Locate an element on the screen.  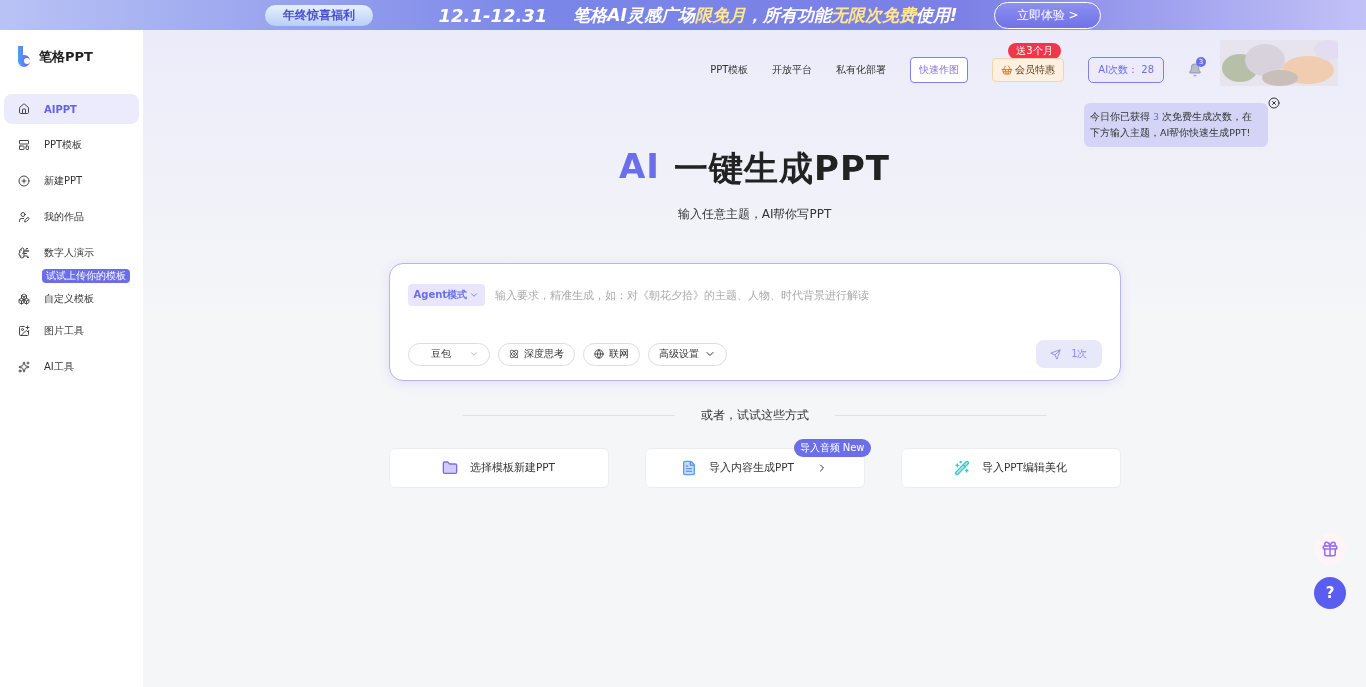
promo-dates: 12.1-12.31 is located at coordinates (493, 15).